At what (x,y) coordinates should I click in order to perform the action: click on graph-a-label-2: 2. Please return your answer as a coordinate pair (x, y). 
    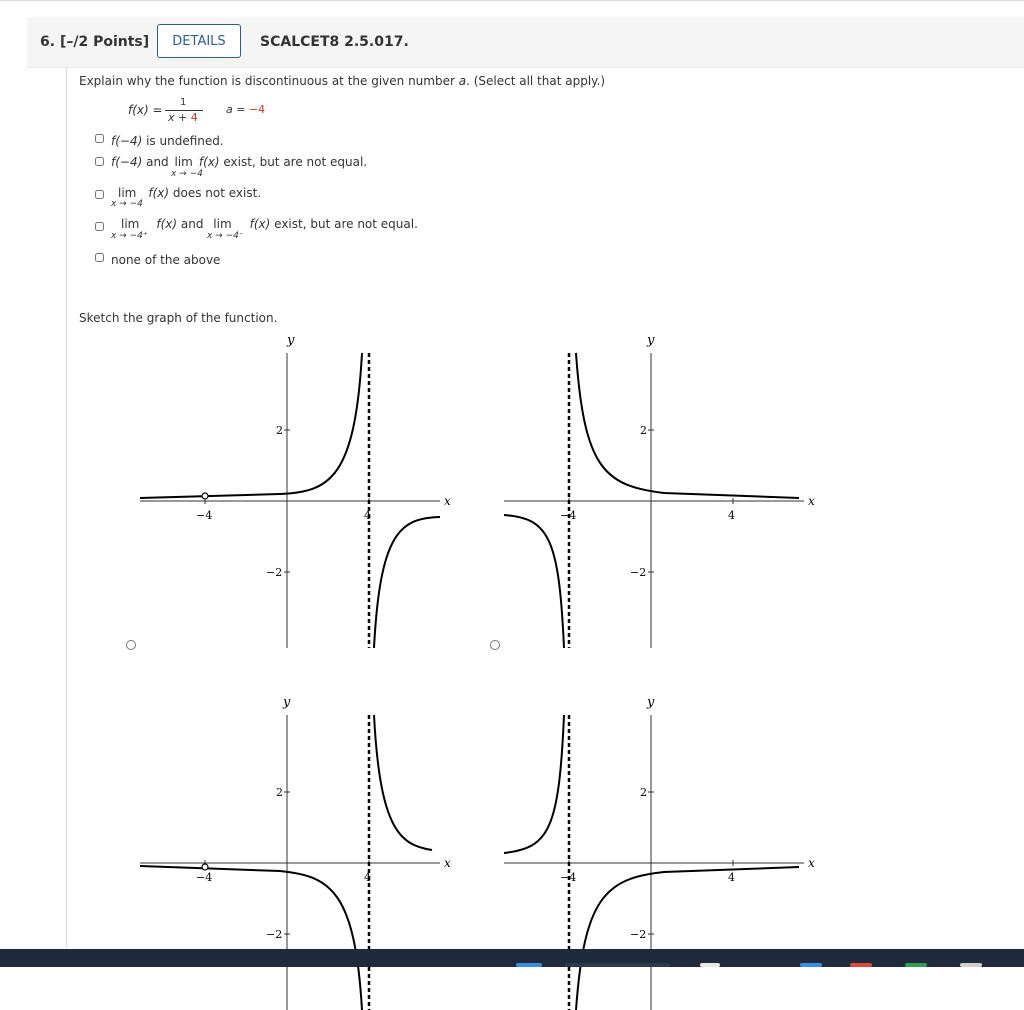
    Looking at the image, I should click on (279, 430).